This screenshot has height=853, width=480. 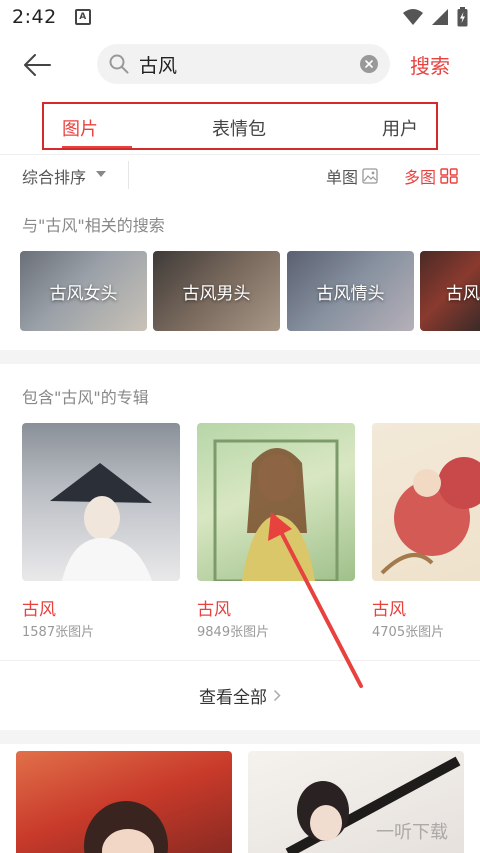 What do you see at coordinates (315, 600) in the screenshot?
I see `annotation-arrow-icon` at bounding box center [315, 600].